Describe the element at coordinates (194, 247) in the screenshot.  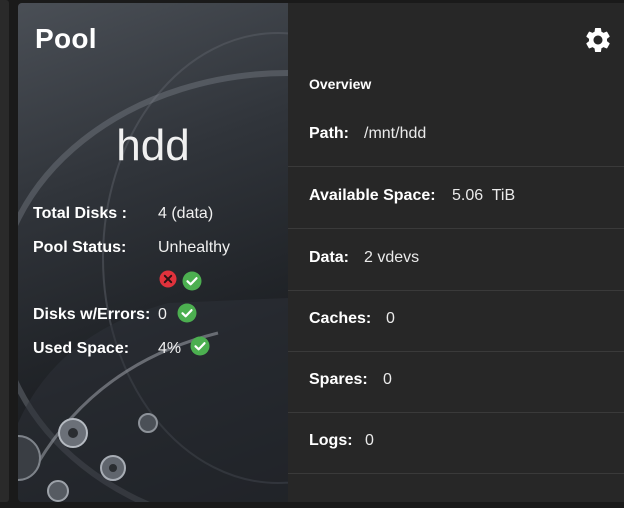
I see `pool-status-value: Unhealthy` at that location.